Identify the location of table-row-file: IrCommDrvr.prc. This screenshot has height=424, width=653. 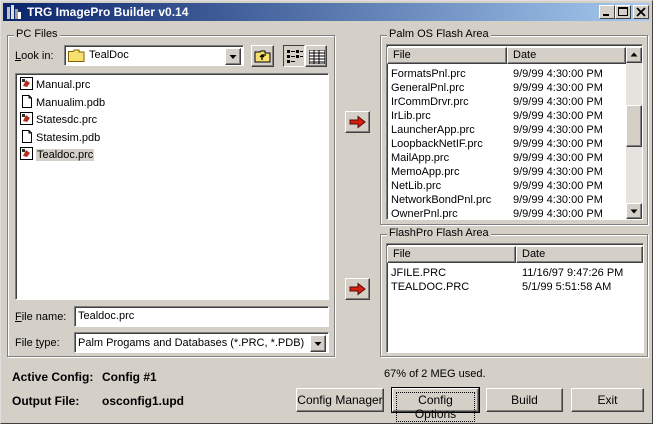
(430, 102).